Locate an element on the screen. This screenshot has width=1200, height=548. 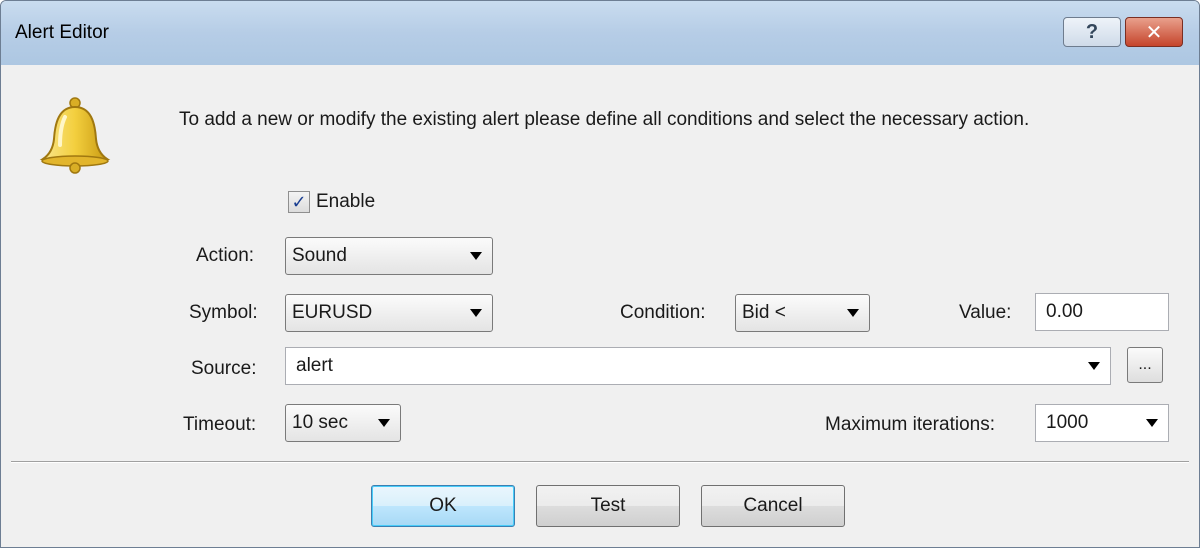
window-title: Alert Editor is located at coordinates (62, 32).